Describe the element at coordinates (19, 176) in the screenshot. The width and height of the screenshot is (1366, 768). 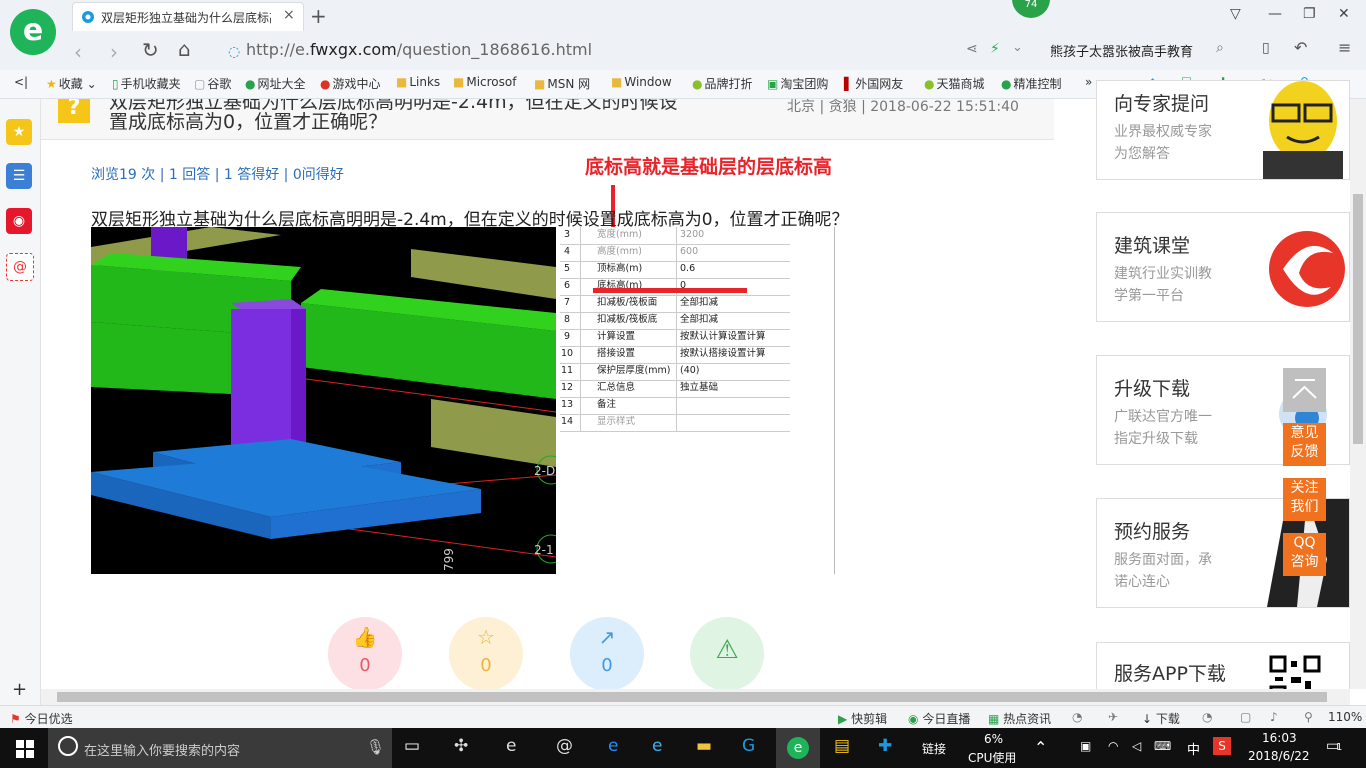
I see `reading-list-icon: ☰` at that location.